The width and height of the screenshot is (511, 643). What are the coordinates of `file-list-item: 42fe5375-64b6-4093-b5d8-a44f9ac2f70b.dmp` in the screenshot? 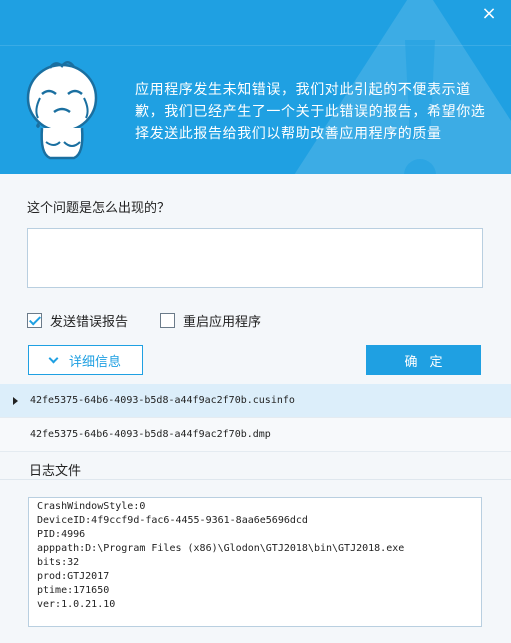 It's located at (255, 435).